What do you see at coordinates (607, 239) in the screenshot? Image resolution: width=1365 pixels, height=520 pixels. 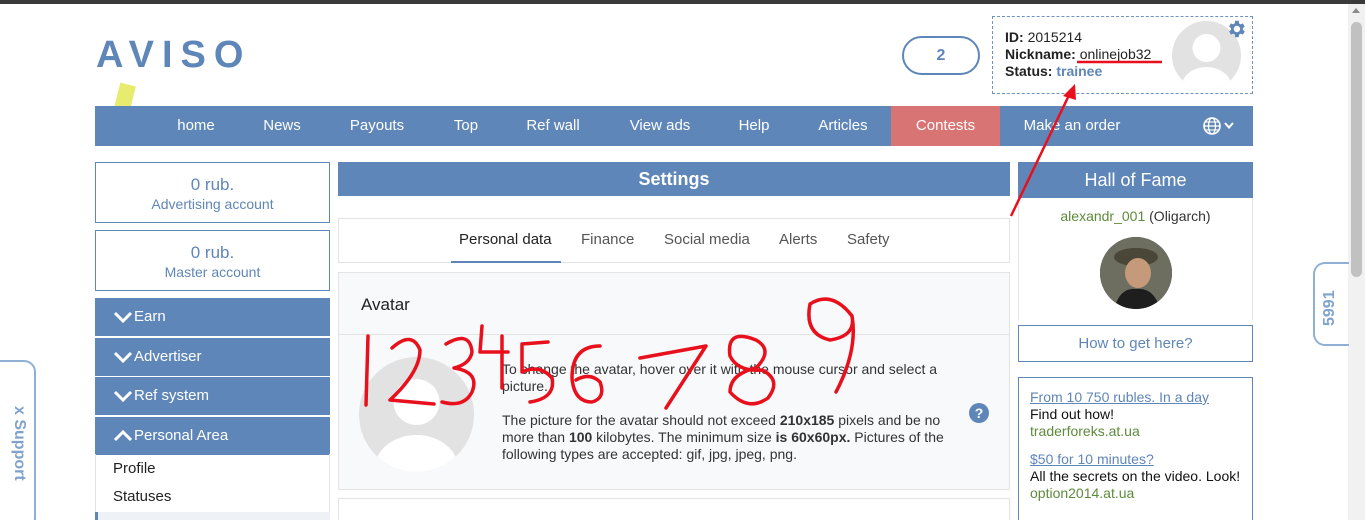 I see `tab-finance: Finance` at bounding box center [607, 239].